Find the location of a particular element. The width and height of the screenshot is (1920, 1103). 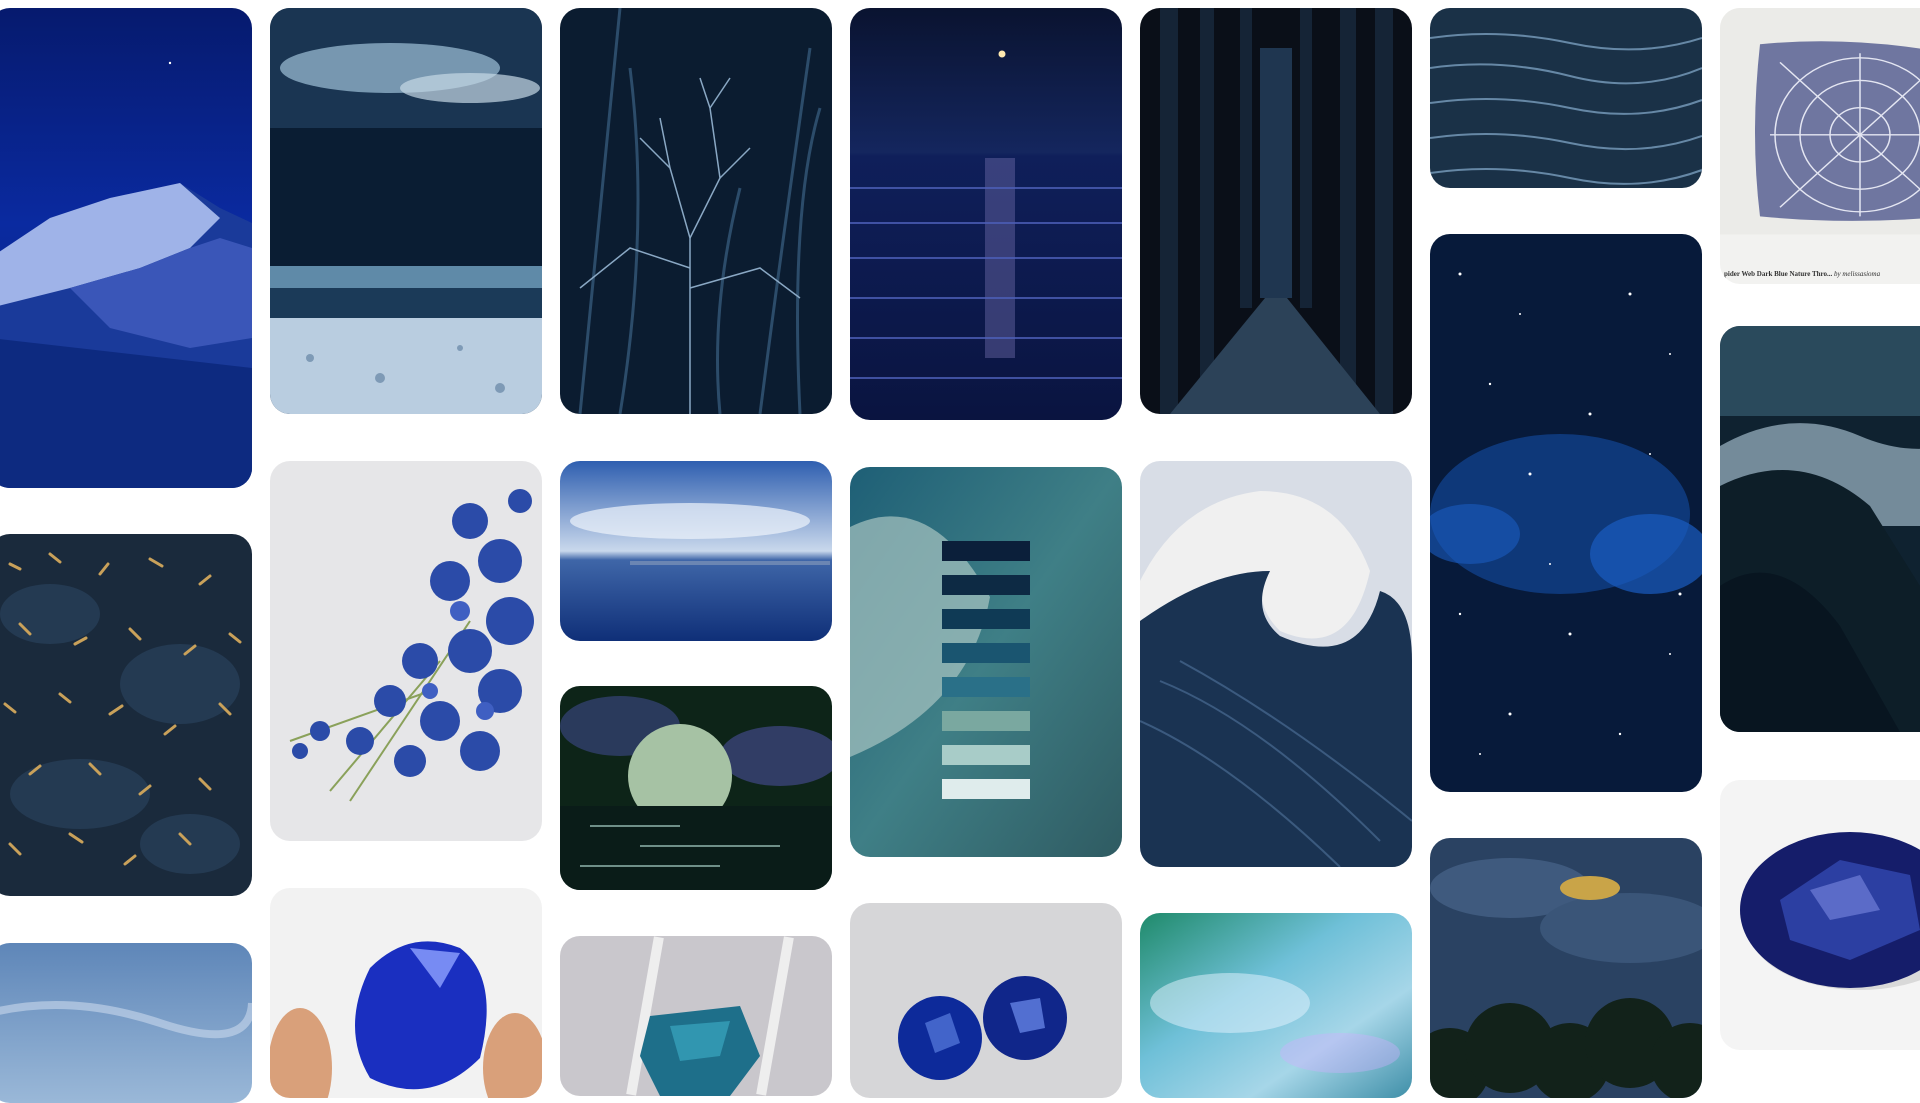

water-ripples-image is located at coordinates (1566, 98).